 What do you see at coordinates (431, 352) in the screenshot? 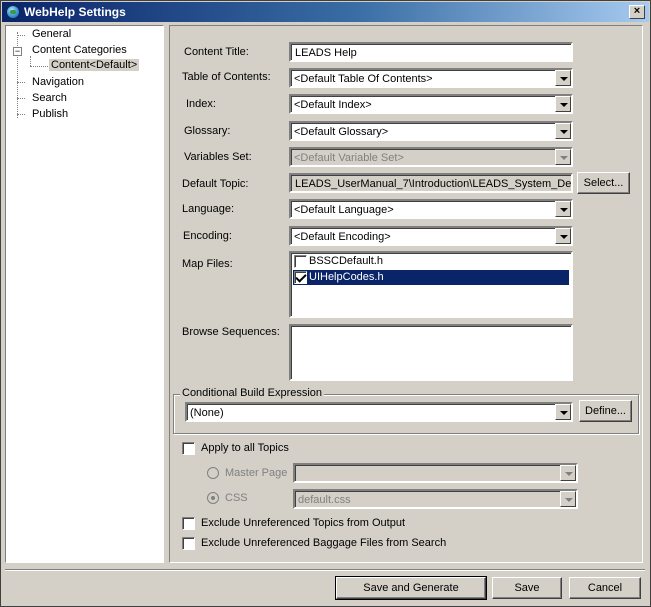
I see `browse-sequences-list` at bounding box center [431, 352].